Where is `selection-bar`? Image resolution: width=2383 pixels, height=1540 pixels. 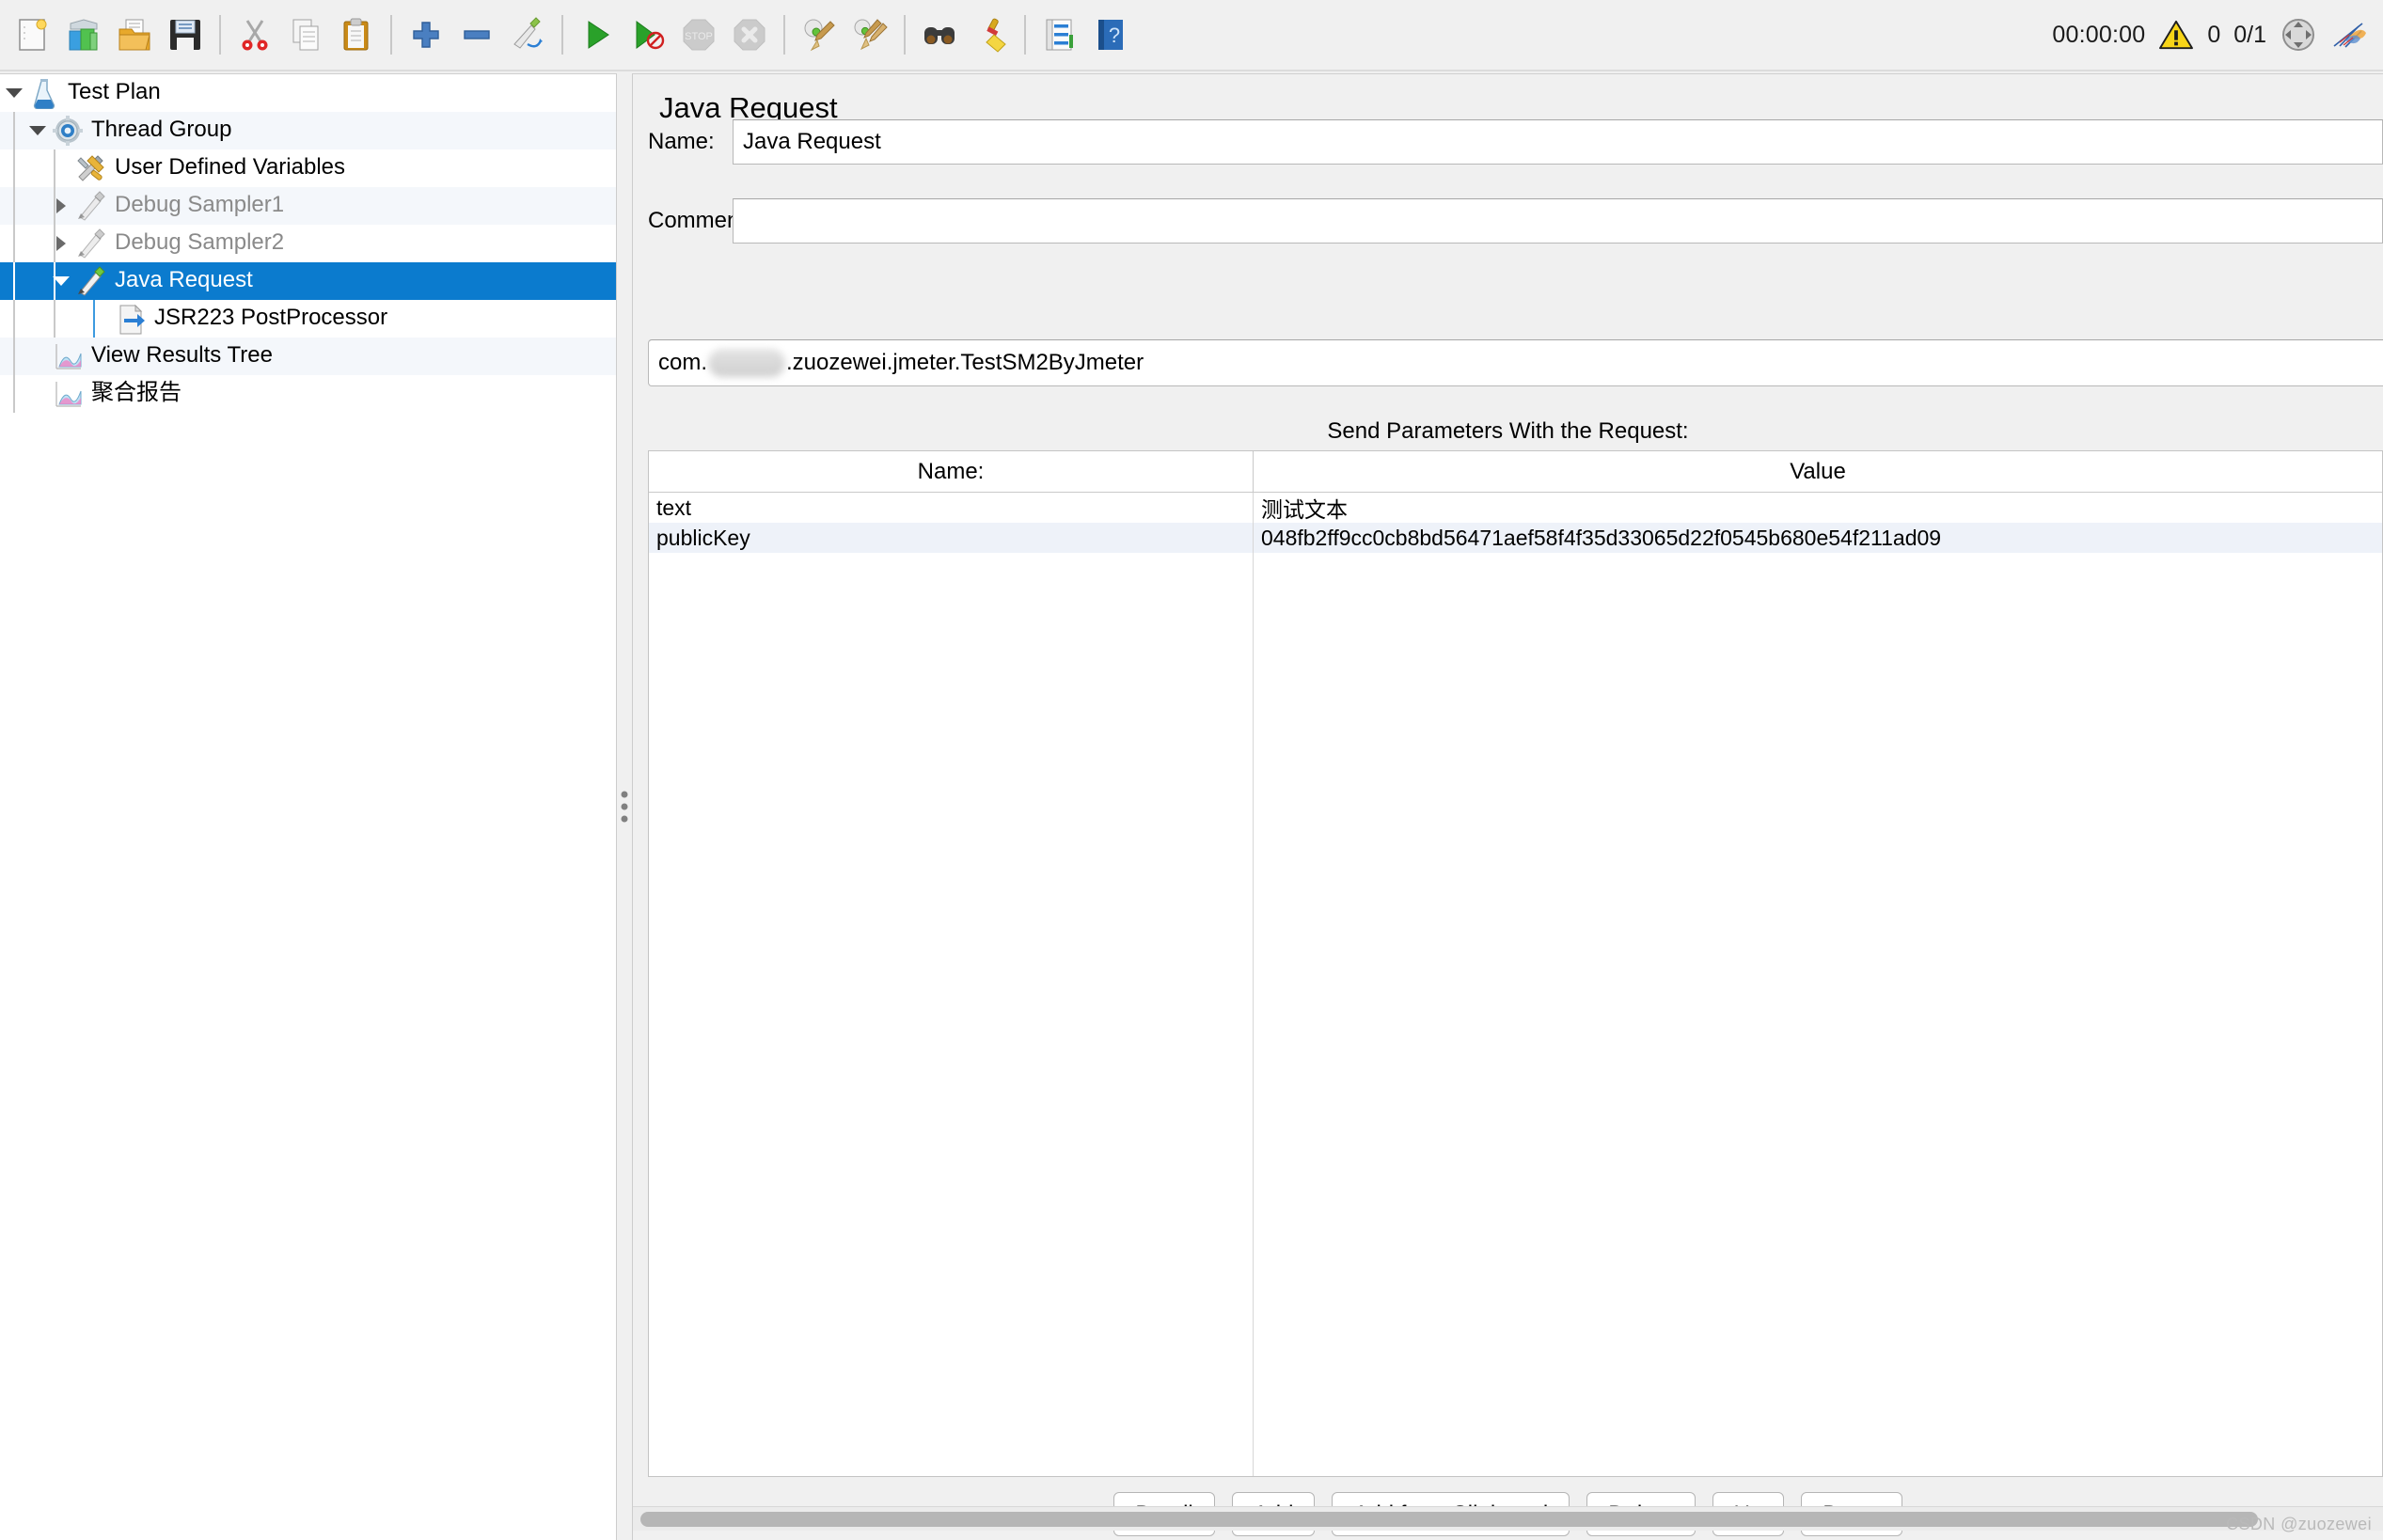 selection-bar is located at coordinates (4, 281).